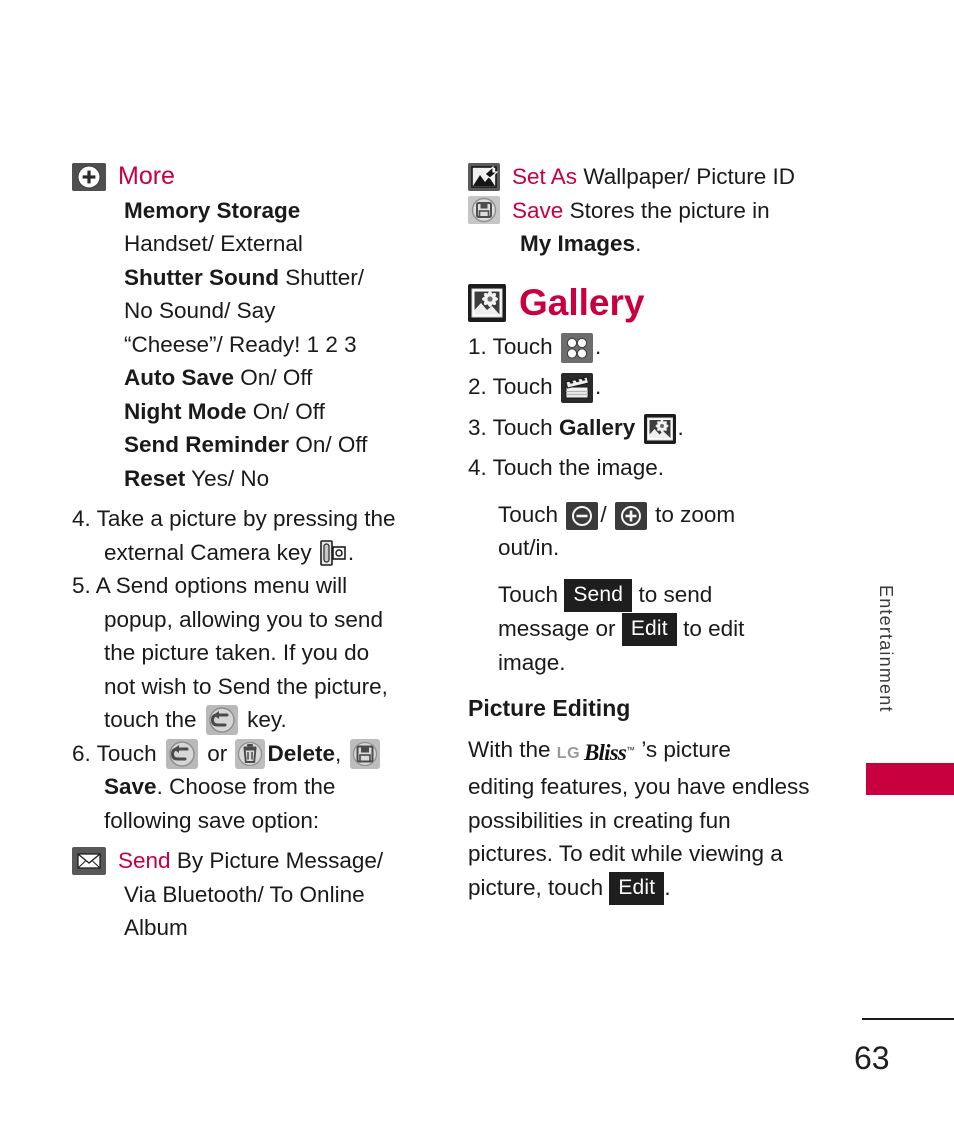 The height and width of the screenshot is (1145, 954). What do you see at coordinates (240, 344) in the screenshot?
I see `setting-shutter-sound-values-3: “Cheese”/ Ready! 1 2 3` at bounding box center [240, 344].